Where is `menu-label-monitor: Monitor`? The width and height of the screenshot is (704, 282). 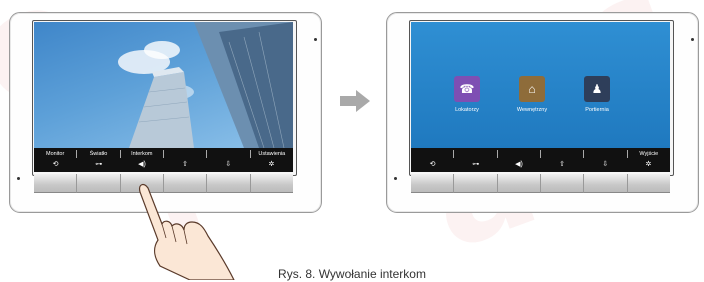 menu-label-monitor: Monitor is located at coordinates (56, 154).